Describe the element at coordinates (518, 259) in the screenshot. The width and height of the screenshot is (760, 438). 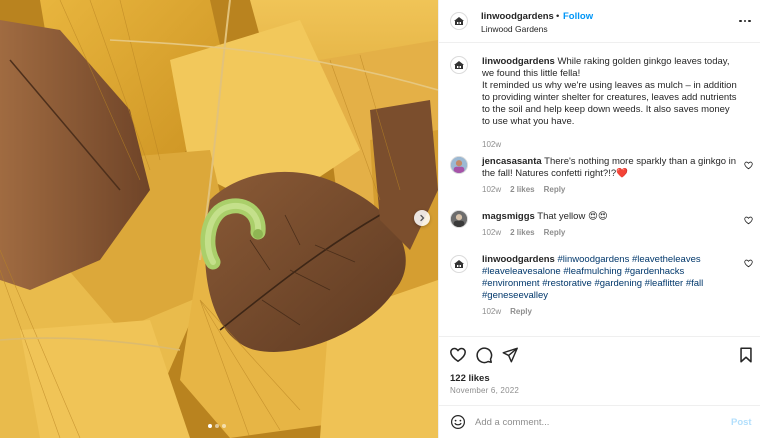
I see `comment-username: linwoodgardens` at that location.